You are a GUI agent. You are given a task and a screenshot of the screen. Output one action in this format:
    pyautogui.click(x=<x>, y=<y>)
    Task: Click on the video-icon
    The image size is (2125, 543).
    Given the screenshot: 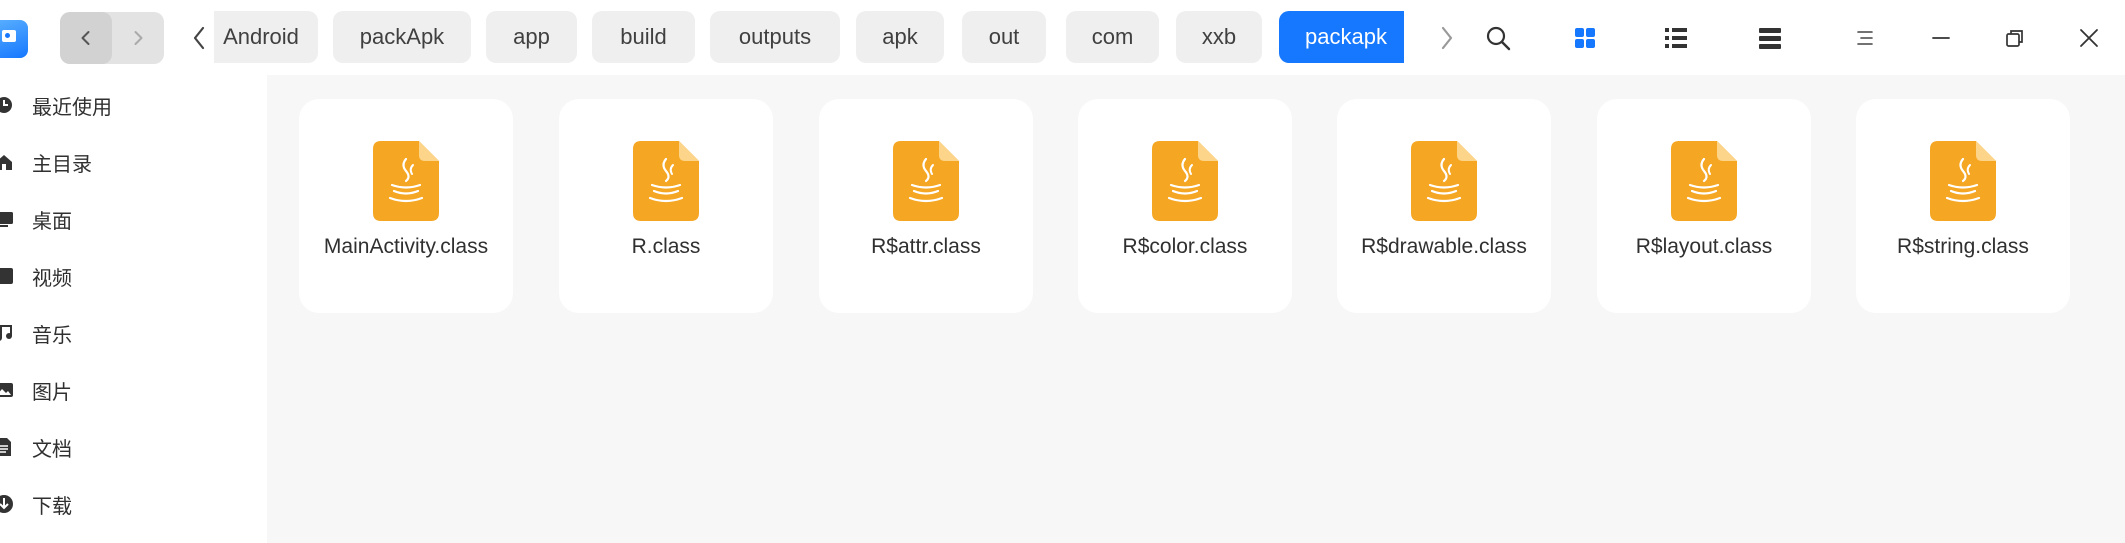 What is the action you would take?
    pyautogui.click(x=7, y=276)
    